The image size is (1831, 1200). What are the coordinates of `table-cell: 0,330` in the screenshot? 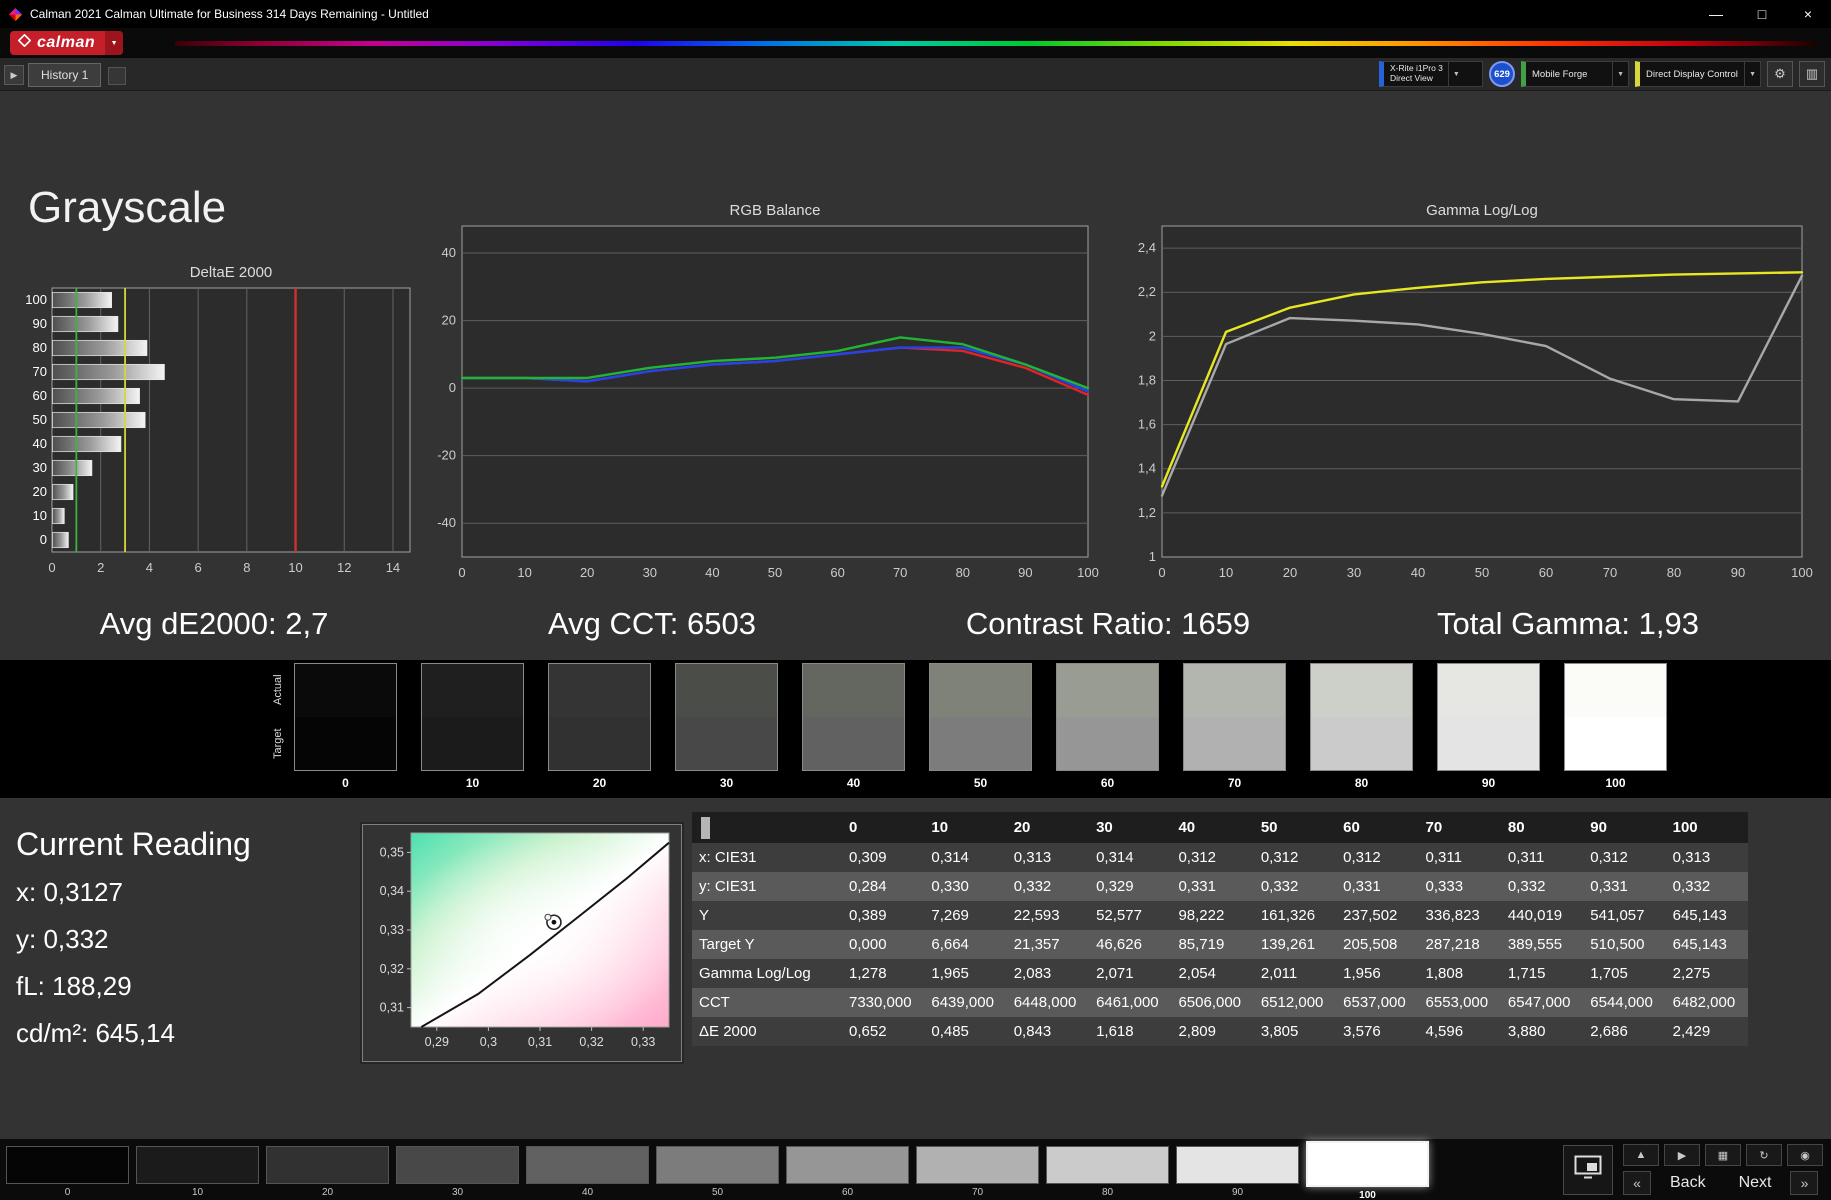 It's located at (950, 886).